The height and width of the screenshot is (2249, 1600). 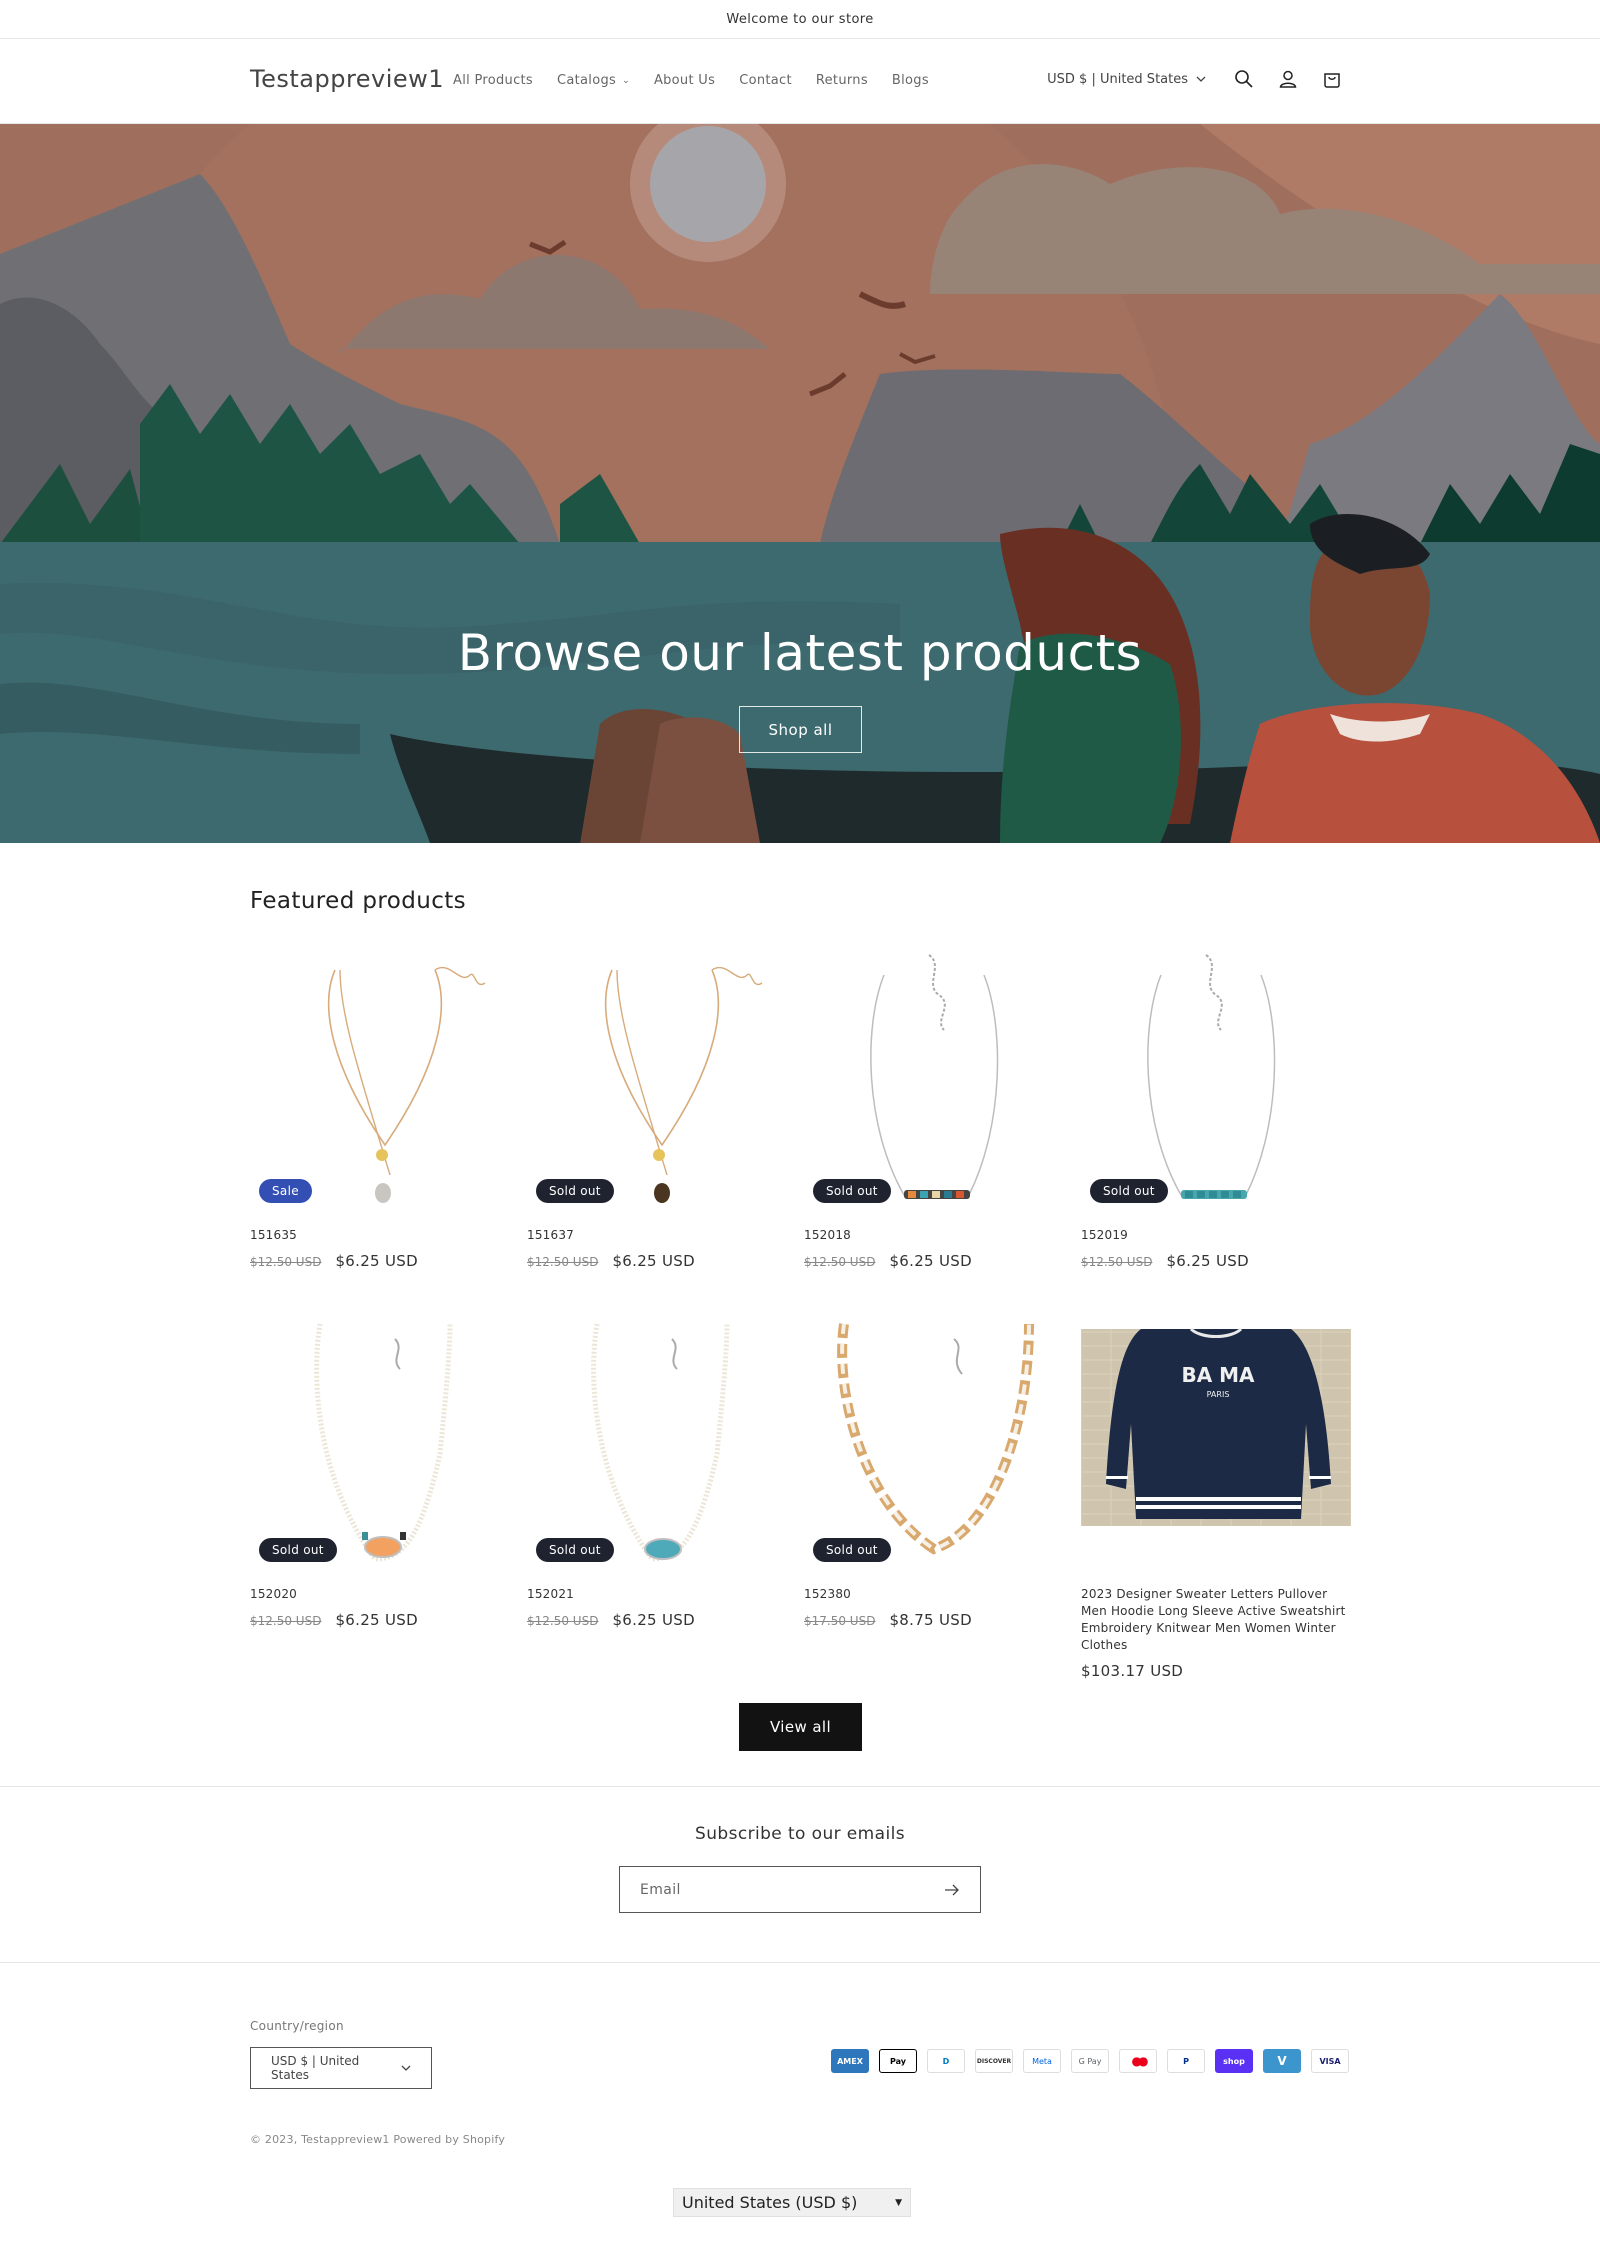 I want to click on country-label: Country/region, so click(x=297, y=2026).